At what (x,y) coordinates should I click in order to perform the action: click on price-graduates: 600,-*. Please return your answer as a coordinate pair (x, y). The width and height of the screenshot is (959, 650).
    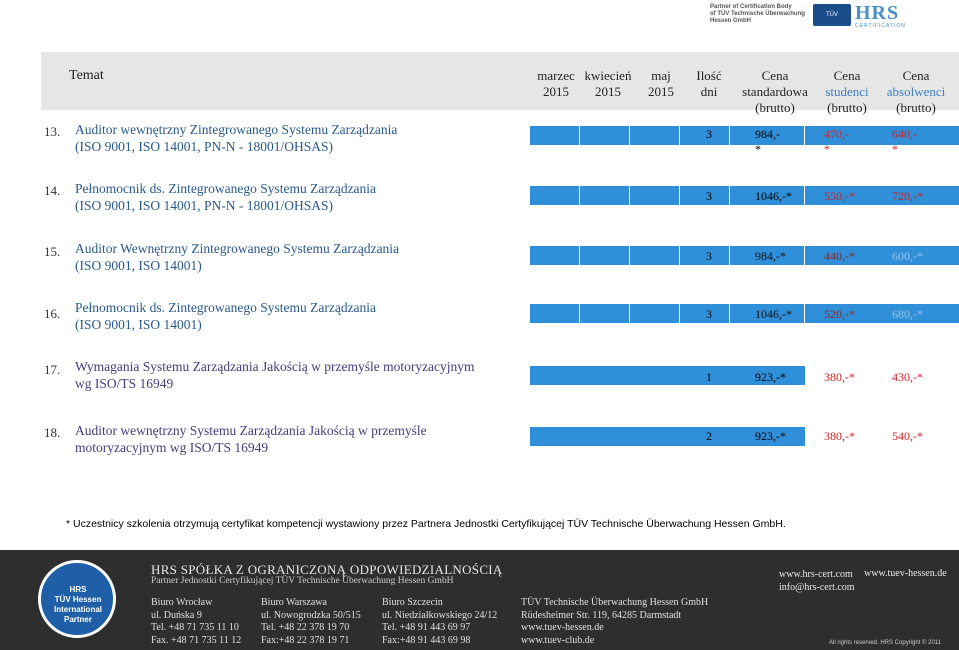
    Looking at the image, I should click on (907, 256).